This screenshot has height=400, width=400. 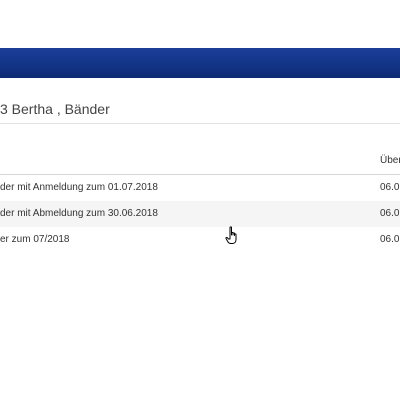 I want to click on table-row: er zum 07/2018 06.07, so click(x=200, y=240).